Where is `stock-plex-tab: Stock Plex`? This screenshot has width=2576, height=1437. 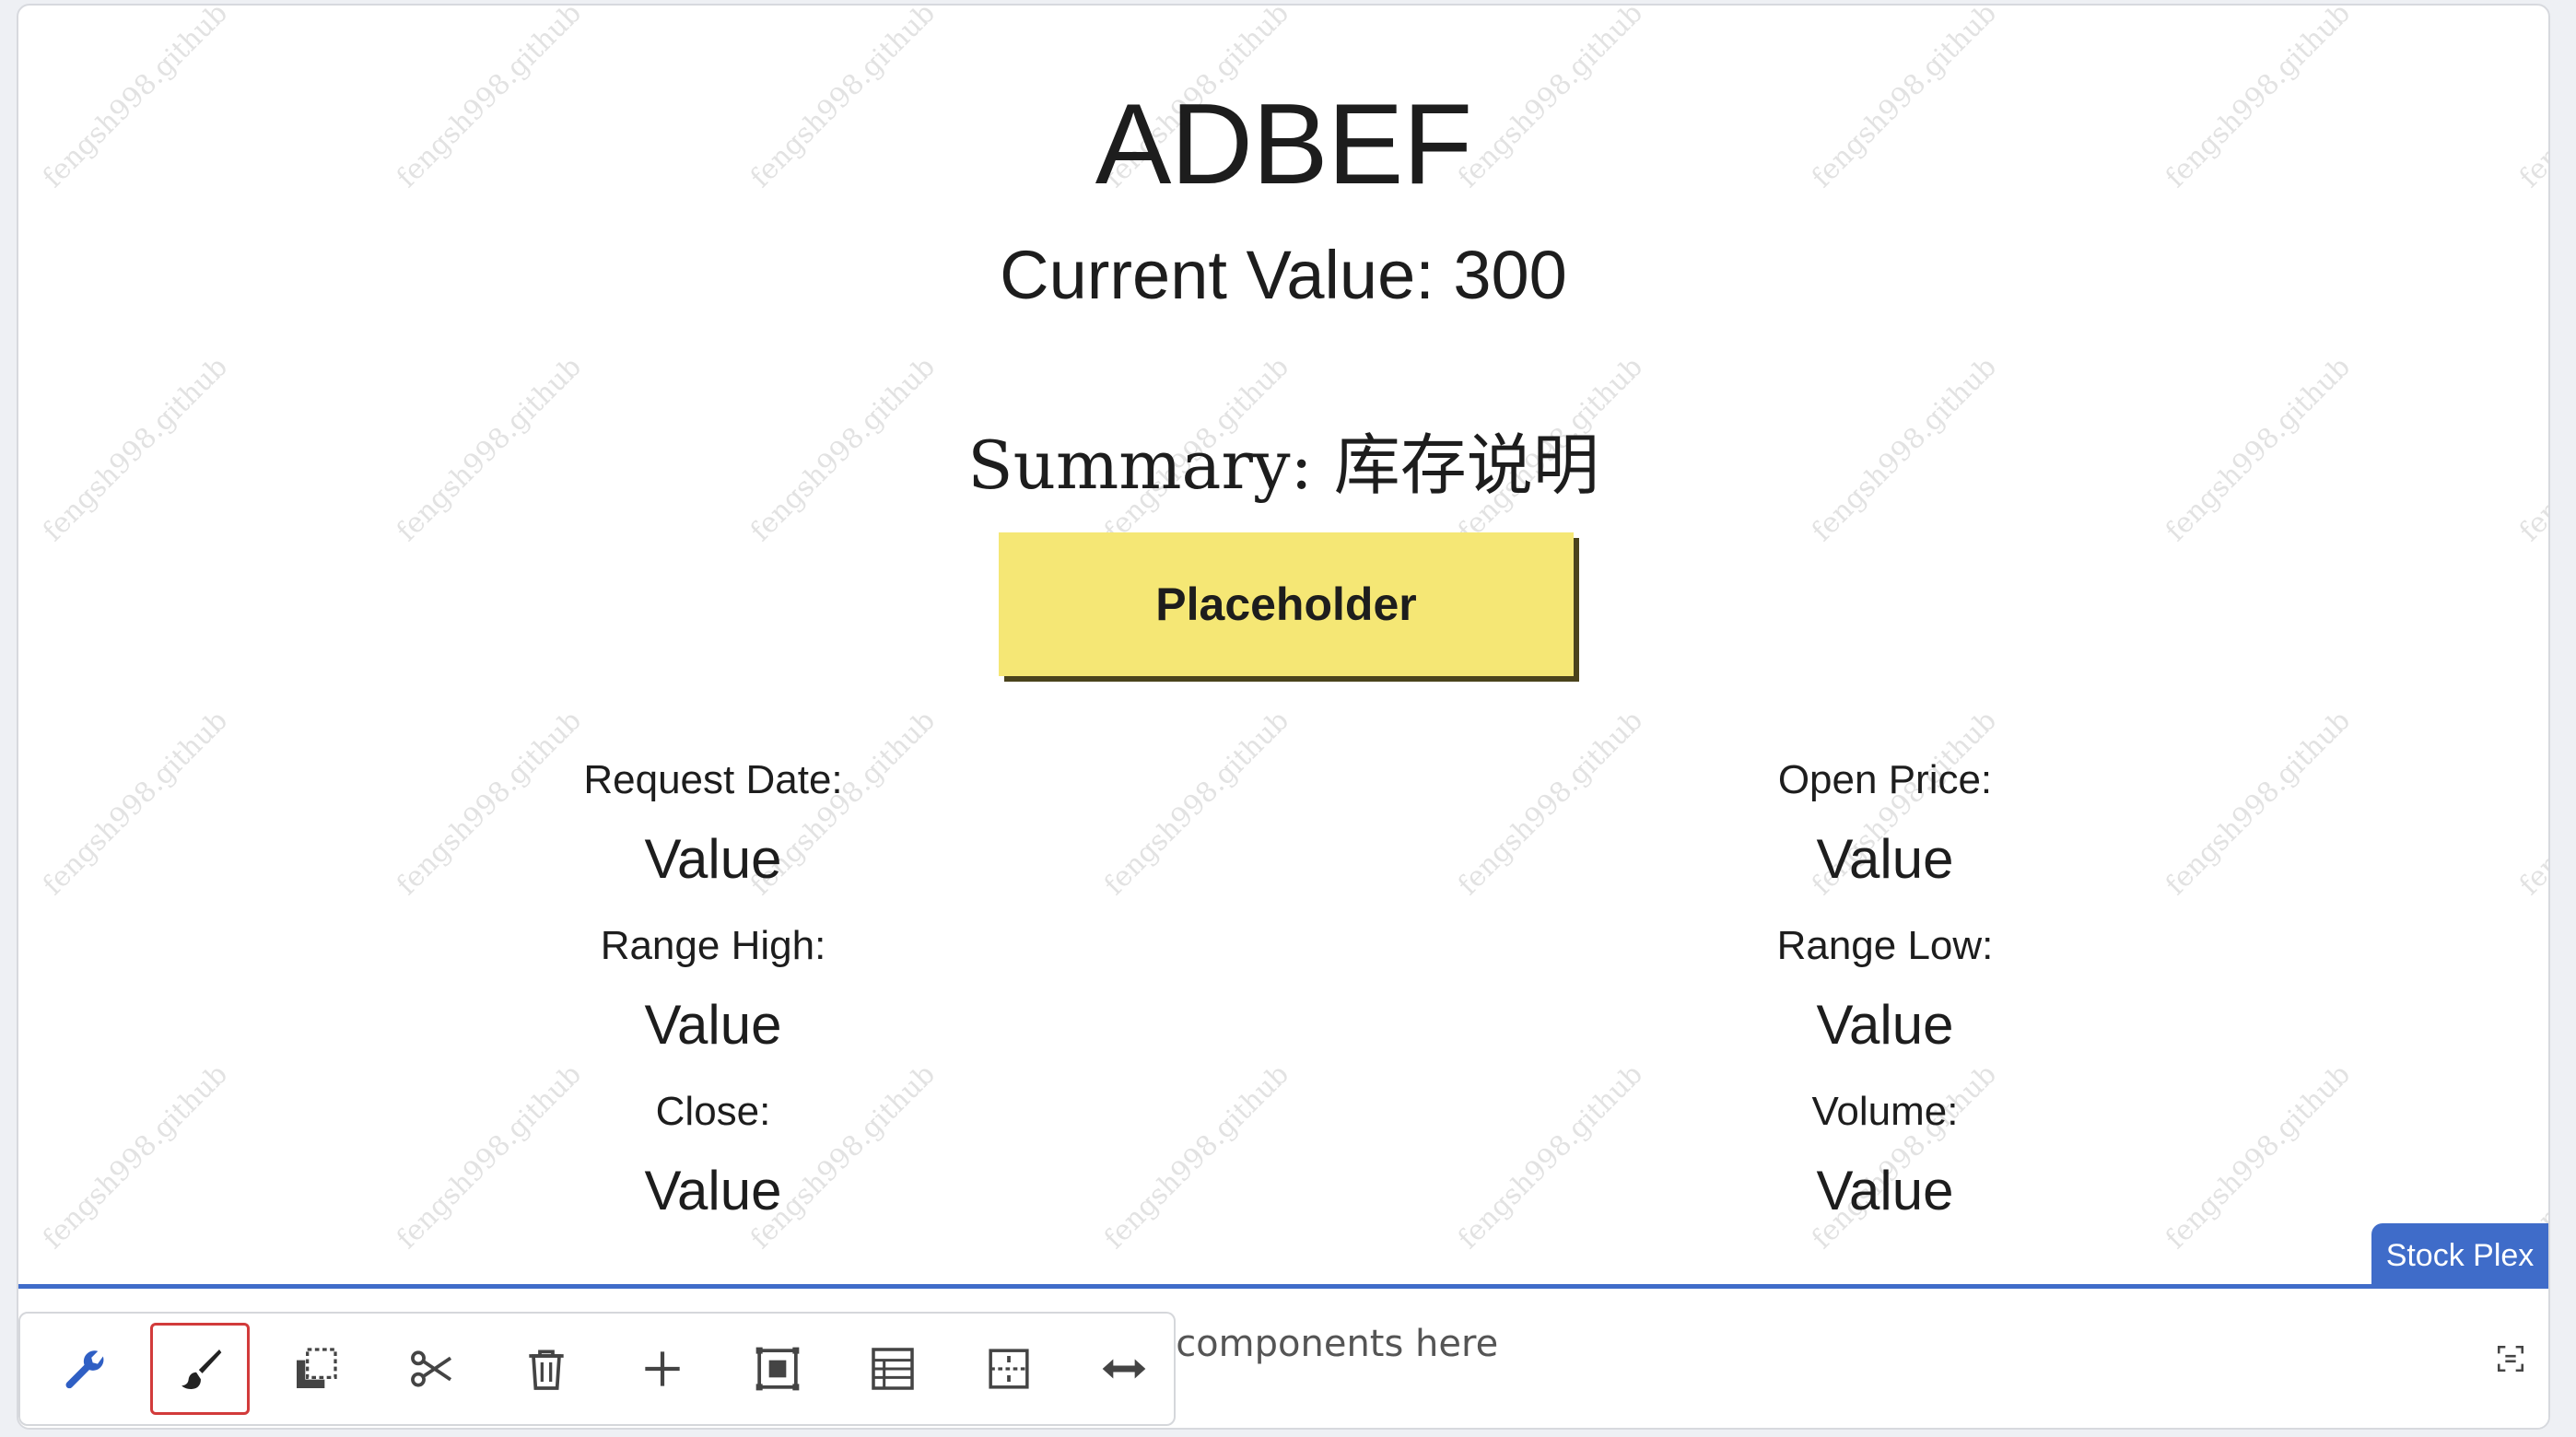 stock-plex-tab: Stock Plex is located at coordinates (2459, 1255).